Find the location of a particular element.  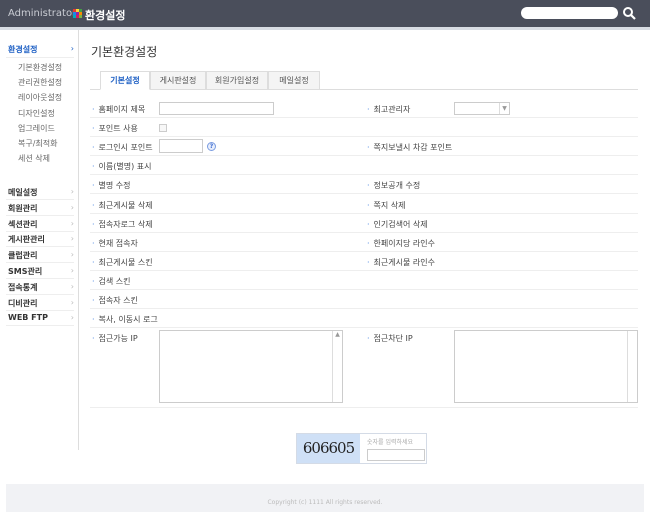

tab: 회원가입설정 is located at coordinates (237, 80).